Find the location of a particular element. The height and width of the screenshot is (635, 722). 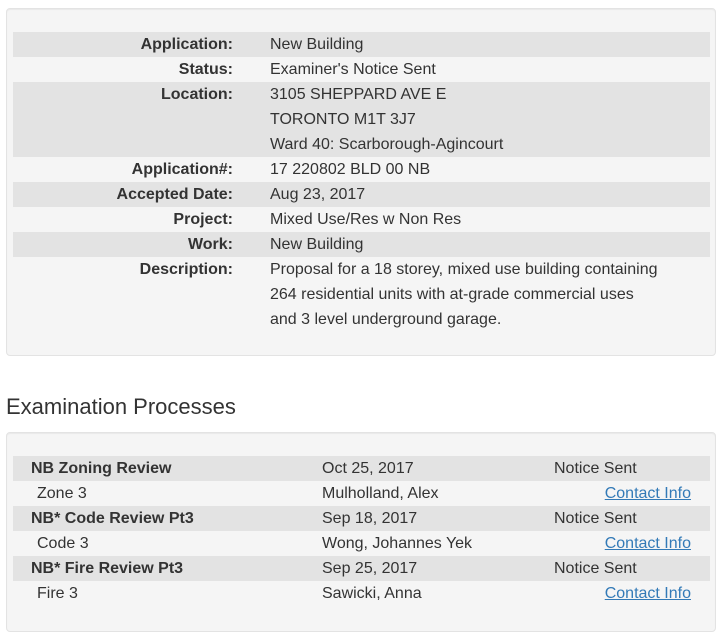

detail-value-line: TORONTO M1T 3J7 is located at coordinates (343, 119).